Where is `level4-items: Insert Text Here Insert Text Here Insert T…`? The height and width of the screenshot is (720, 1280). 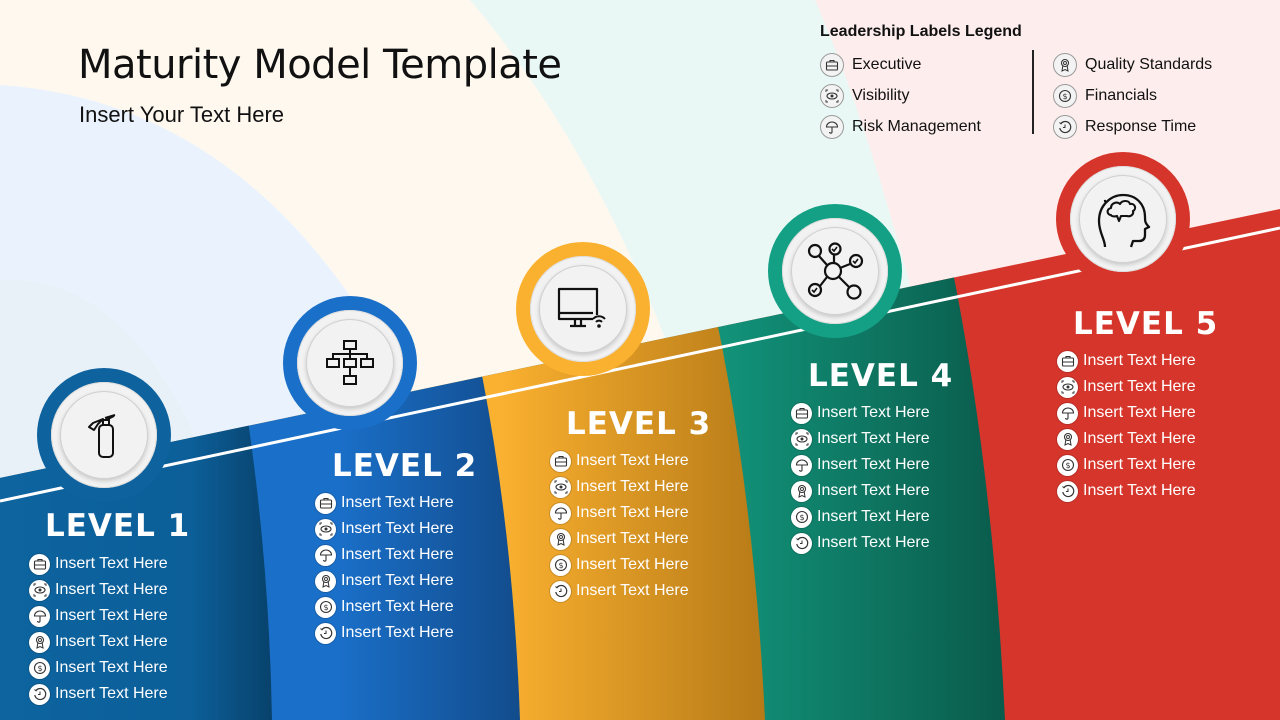
level4-items: Insert Text Here Insert Text Here Insert T… is located at coordinates (860, 478).